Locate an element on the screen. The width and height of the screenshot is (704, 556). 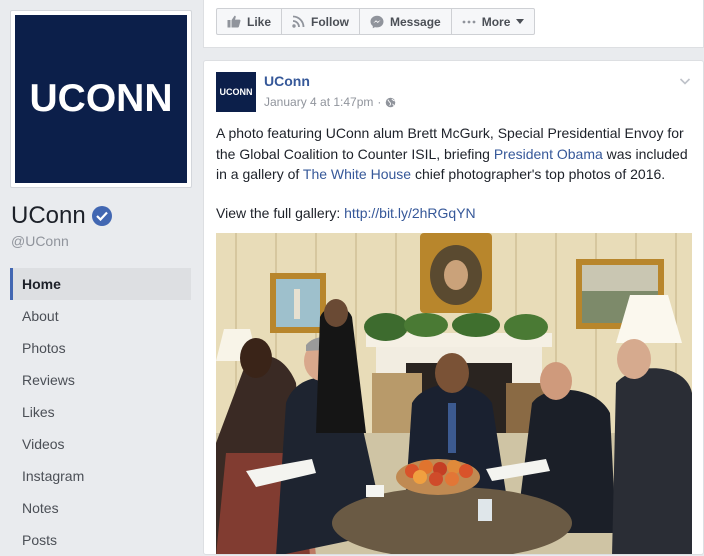
nav-item-reviews: Reviews is located at coordinates (100, 380).